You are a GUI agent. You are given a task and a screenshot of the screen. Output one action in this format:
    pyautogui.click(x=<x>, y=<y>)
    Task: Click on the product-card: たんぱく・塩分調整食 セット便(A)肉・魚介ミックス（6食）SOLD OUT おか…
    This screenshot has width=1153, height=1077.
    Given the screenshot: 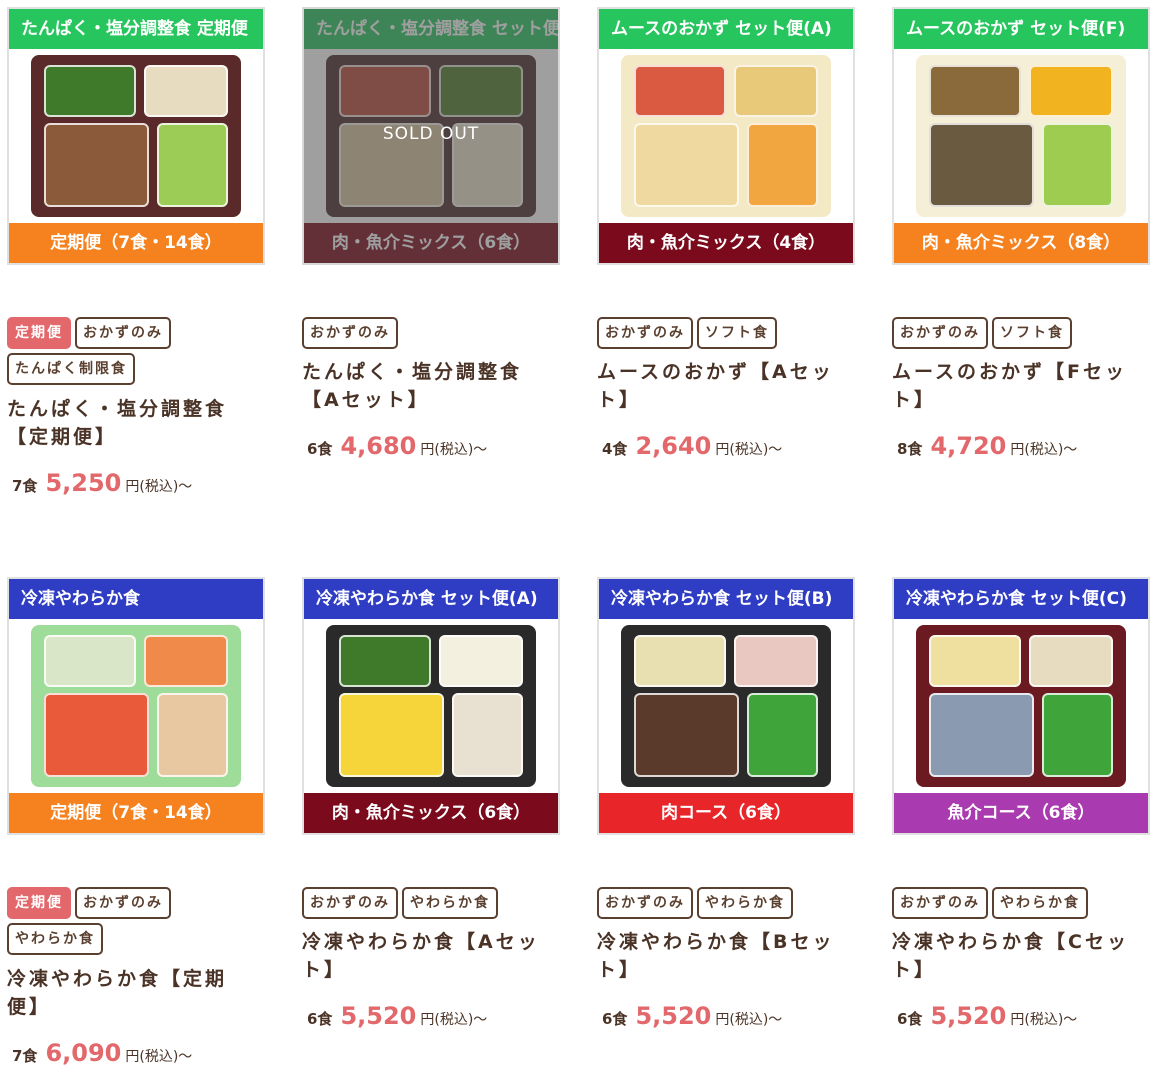 What is the action you would take?
    pyautogui.click(x=432, y=257)
    